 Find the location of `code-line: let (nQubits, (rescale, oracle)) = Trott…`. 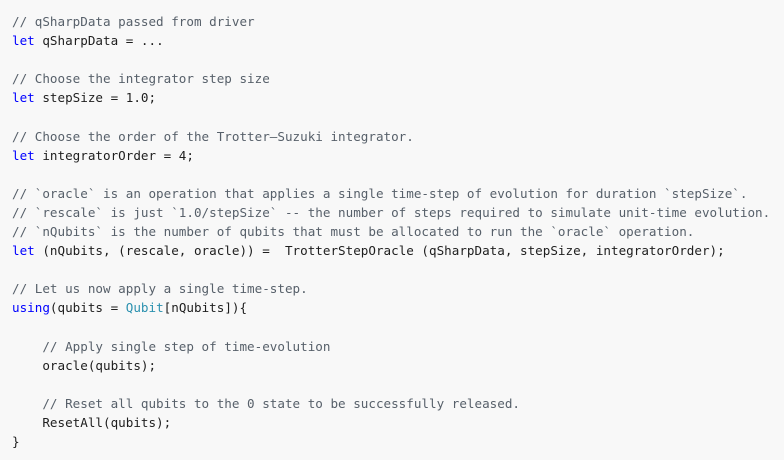

code-line: let (nQubits, (rescale, oracle)) = Trott… is located at coordinates (398, 250).